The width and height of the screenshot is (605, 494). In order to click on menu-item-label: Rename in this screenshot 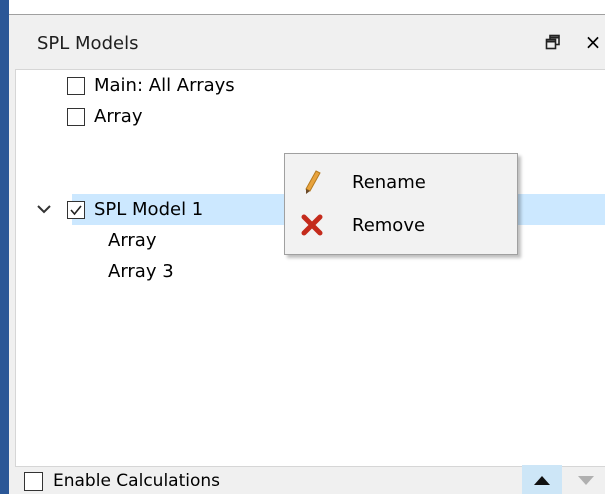, I will do `click(389, 182)`.